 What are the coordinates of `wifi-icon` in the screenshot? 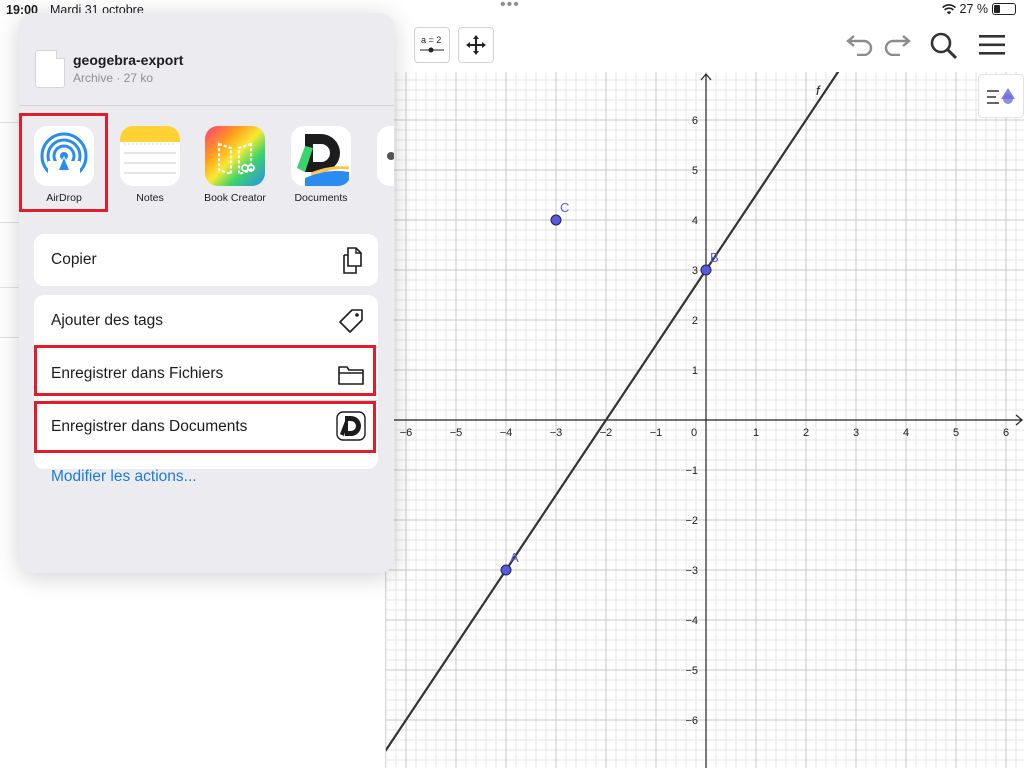 It's located at (948, 8).